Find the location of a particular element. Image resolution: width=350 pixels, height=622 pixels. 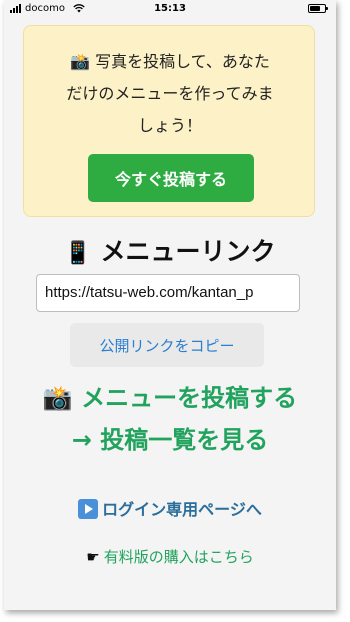

post-menu-label: メニューを投稿する is located at coordinates (189, 398).